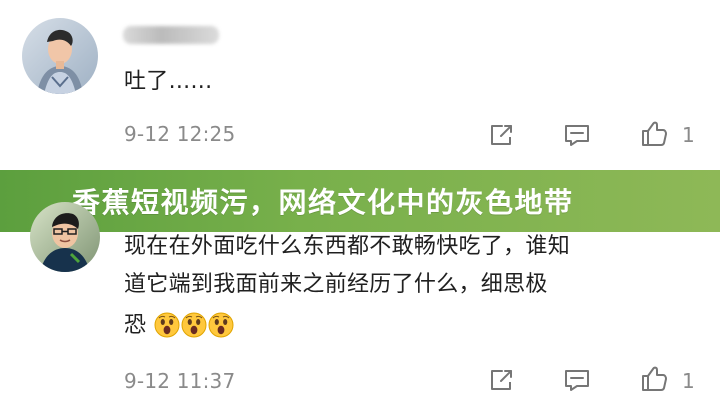  I want to click on username-obscured, so click(171, 35).